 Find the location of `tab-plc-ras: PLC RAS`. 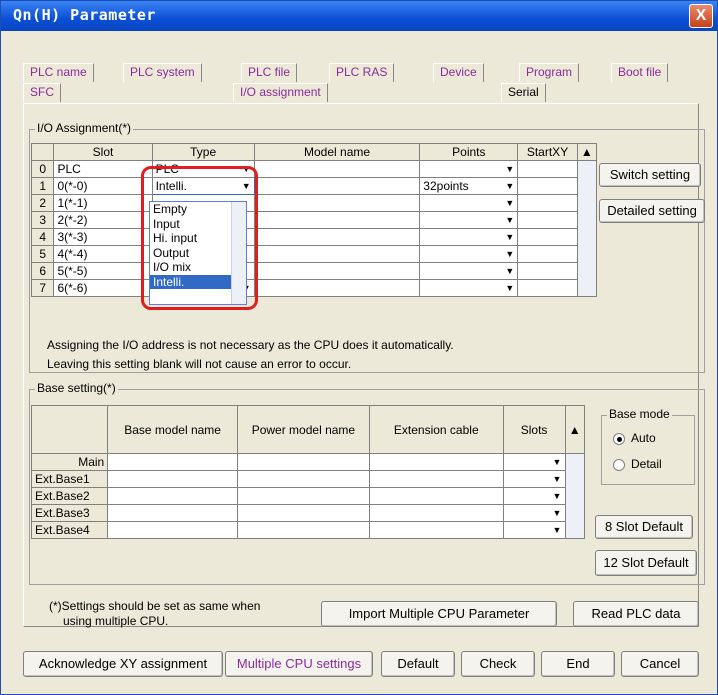

tab-plc-ras: PLC RAS is located at coordinates (362, 72).